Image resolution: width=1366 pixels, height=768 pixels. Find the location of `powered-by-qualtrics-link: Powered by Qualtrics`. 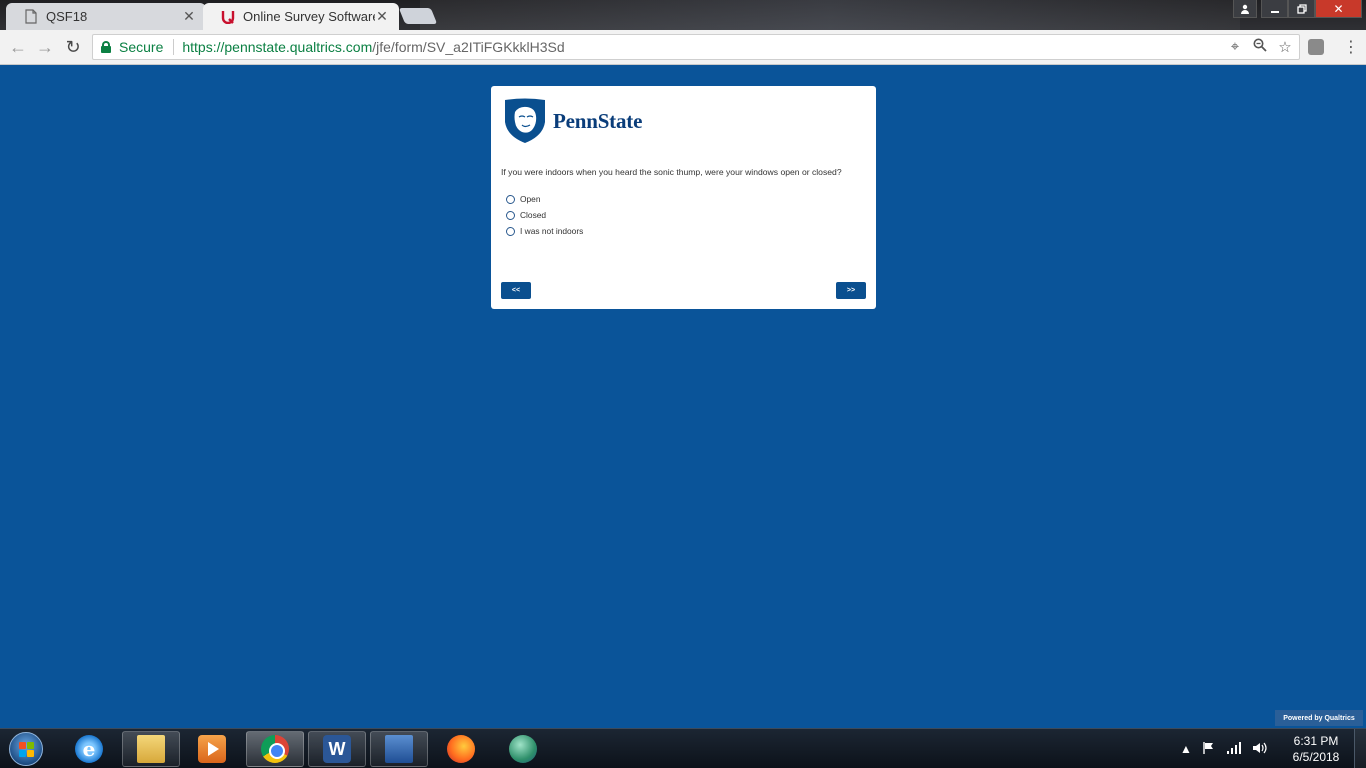

powered-by-qualtrics-link: Powered by Qualtrics is located at coordinates (1319, 718).